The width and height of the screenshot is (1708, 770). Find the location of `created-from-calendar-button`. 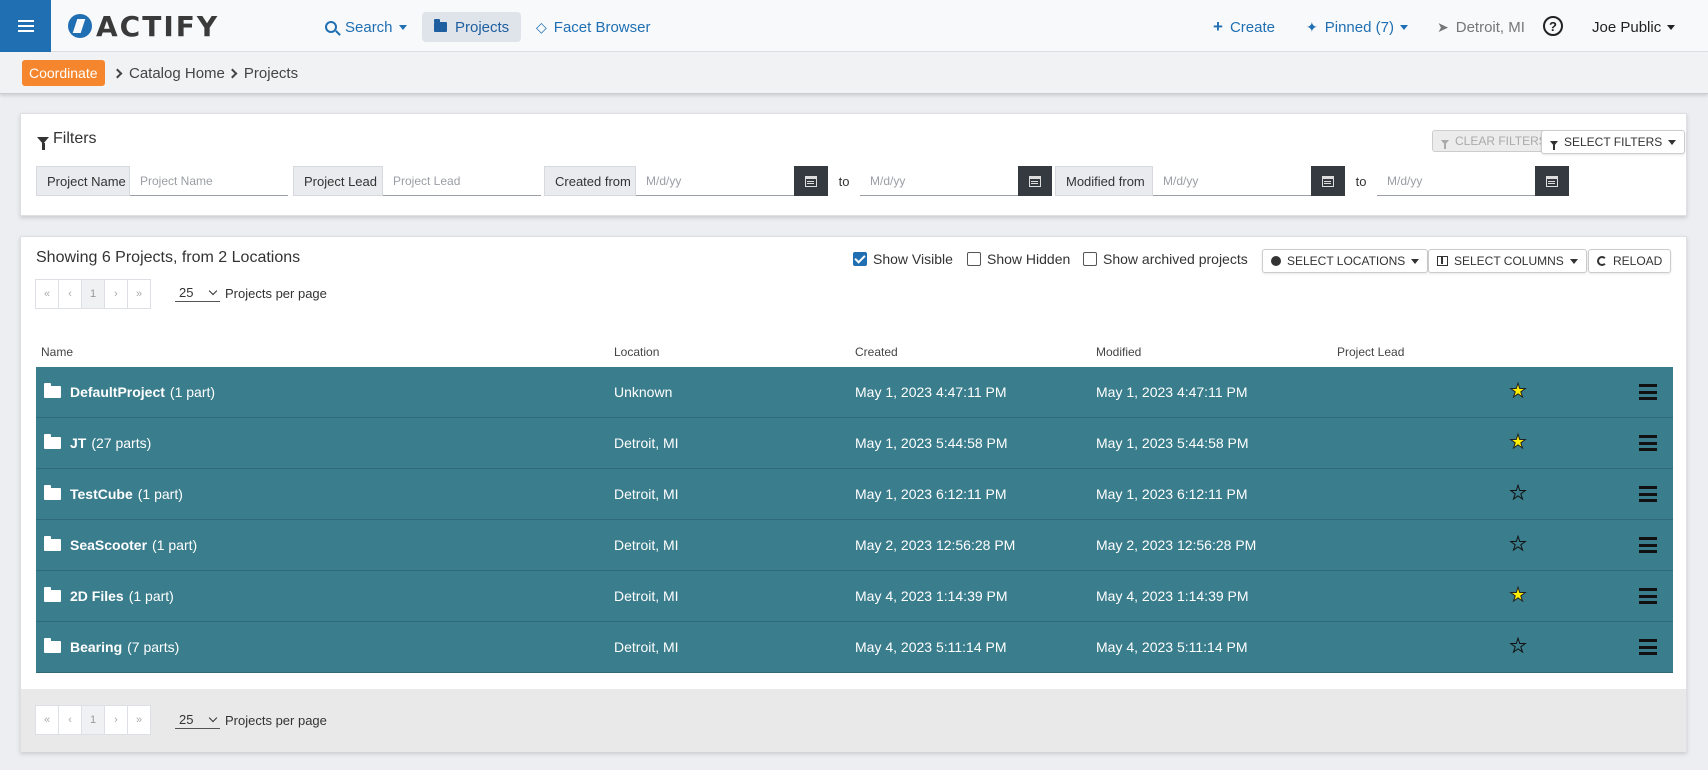

created-from-calendar-button is located at coordinates (811, 181).